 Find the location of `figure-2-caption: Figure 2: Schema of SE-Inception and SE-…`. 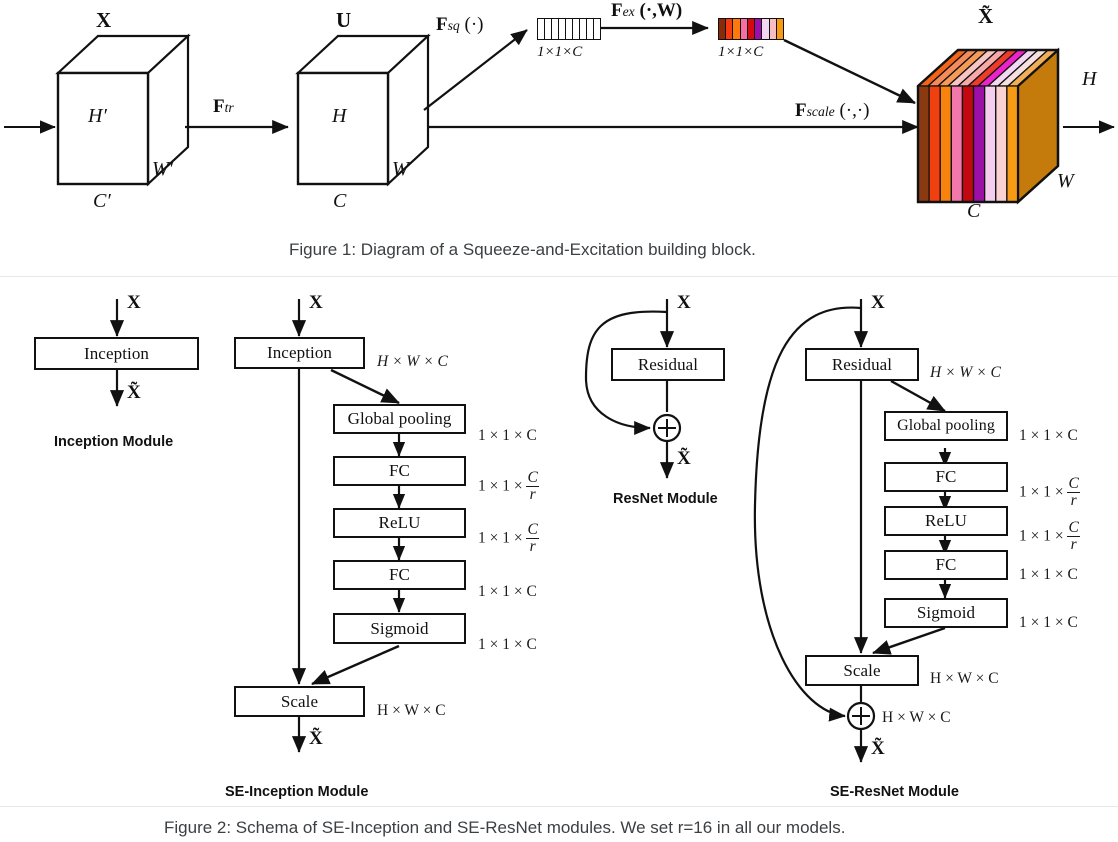

figure-2-caption: Figure 2: Schema of SE-Inception and SE-… is located at coordinates (505, 827).